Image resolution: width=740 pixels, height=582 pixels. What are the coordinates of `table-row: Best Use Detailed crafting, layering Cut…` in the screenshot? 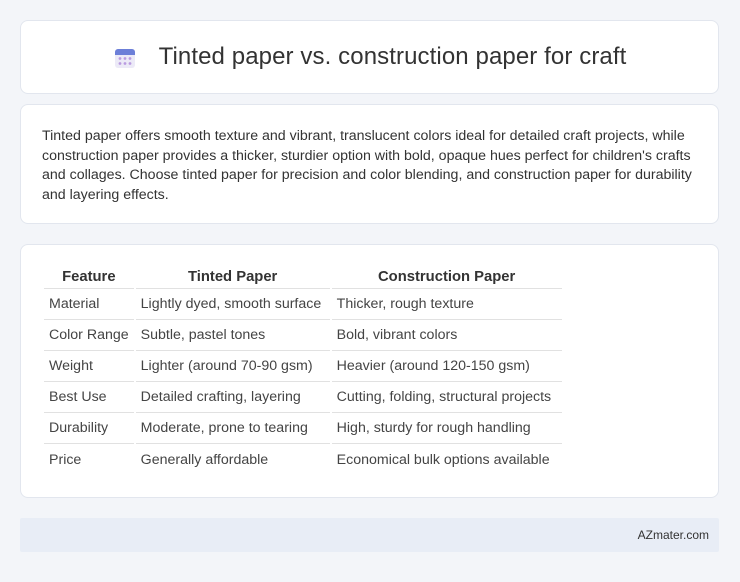 It's located at (303, 397).